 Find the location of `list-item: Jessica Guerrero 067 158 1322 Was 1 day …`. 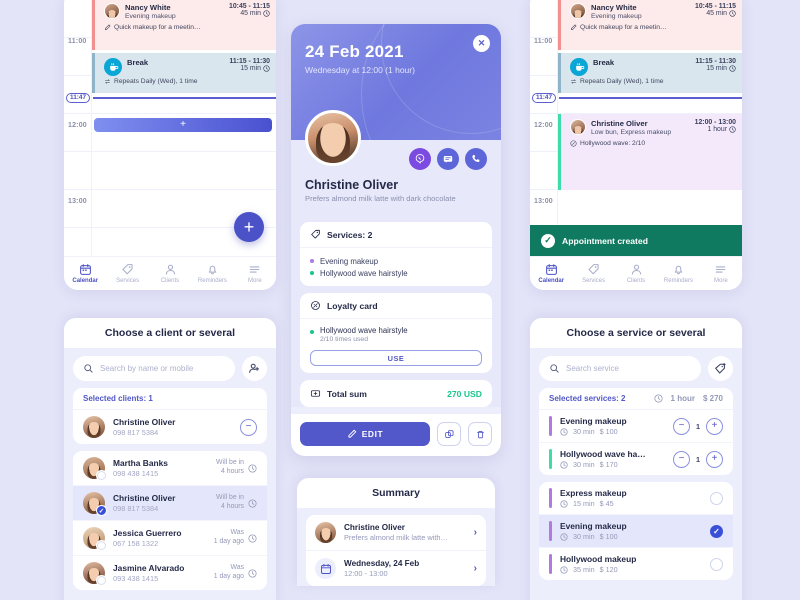

list-item: Jessica Guerrero 067 158 1322 Was 1 day … is located at coordinates (170, 538).